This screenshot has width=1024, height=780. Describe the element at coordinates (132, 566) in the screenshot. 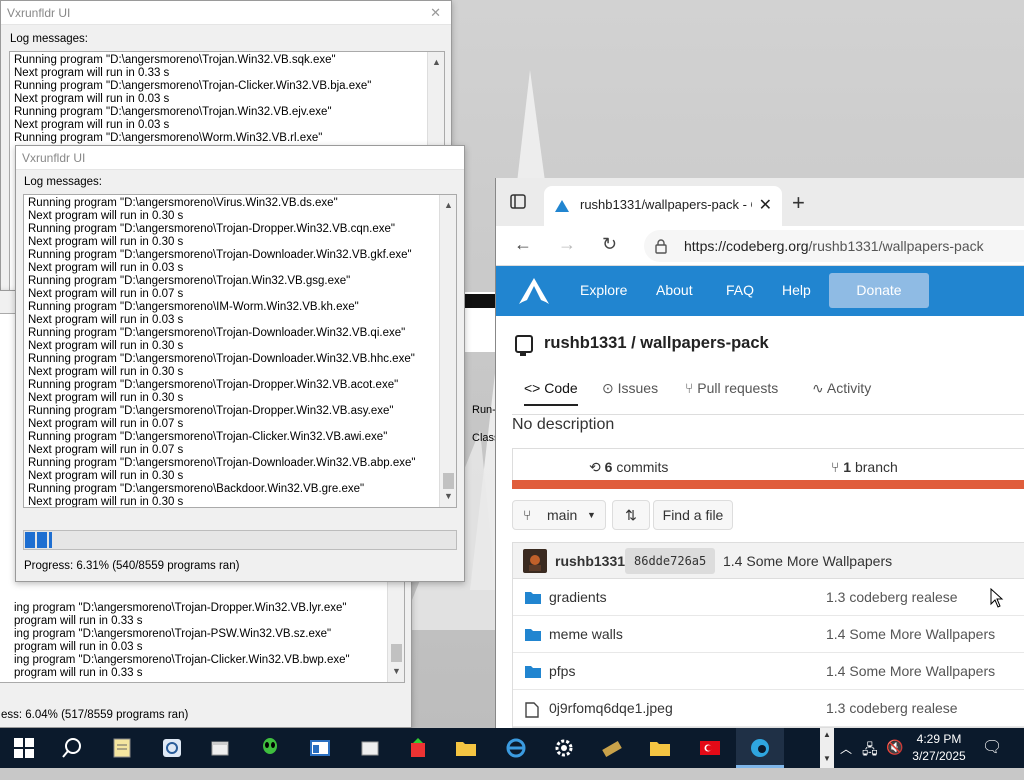

I see `progress-text: Progress: 6.31% (540/8559 programs ran)` at that location.